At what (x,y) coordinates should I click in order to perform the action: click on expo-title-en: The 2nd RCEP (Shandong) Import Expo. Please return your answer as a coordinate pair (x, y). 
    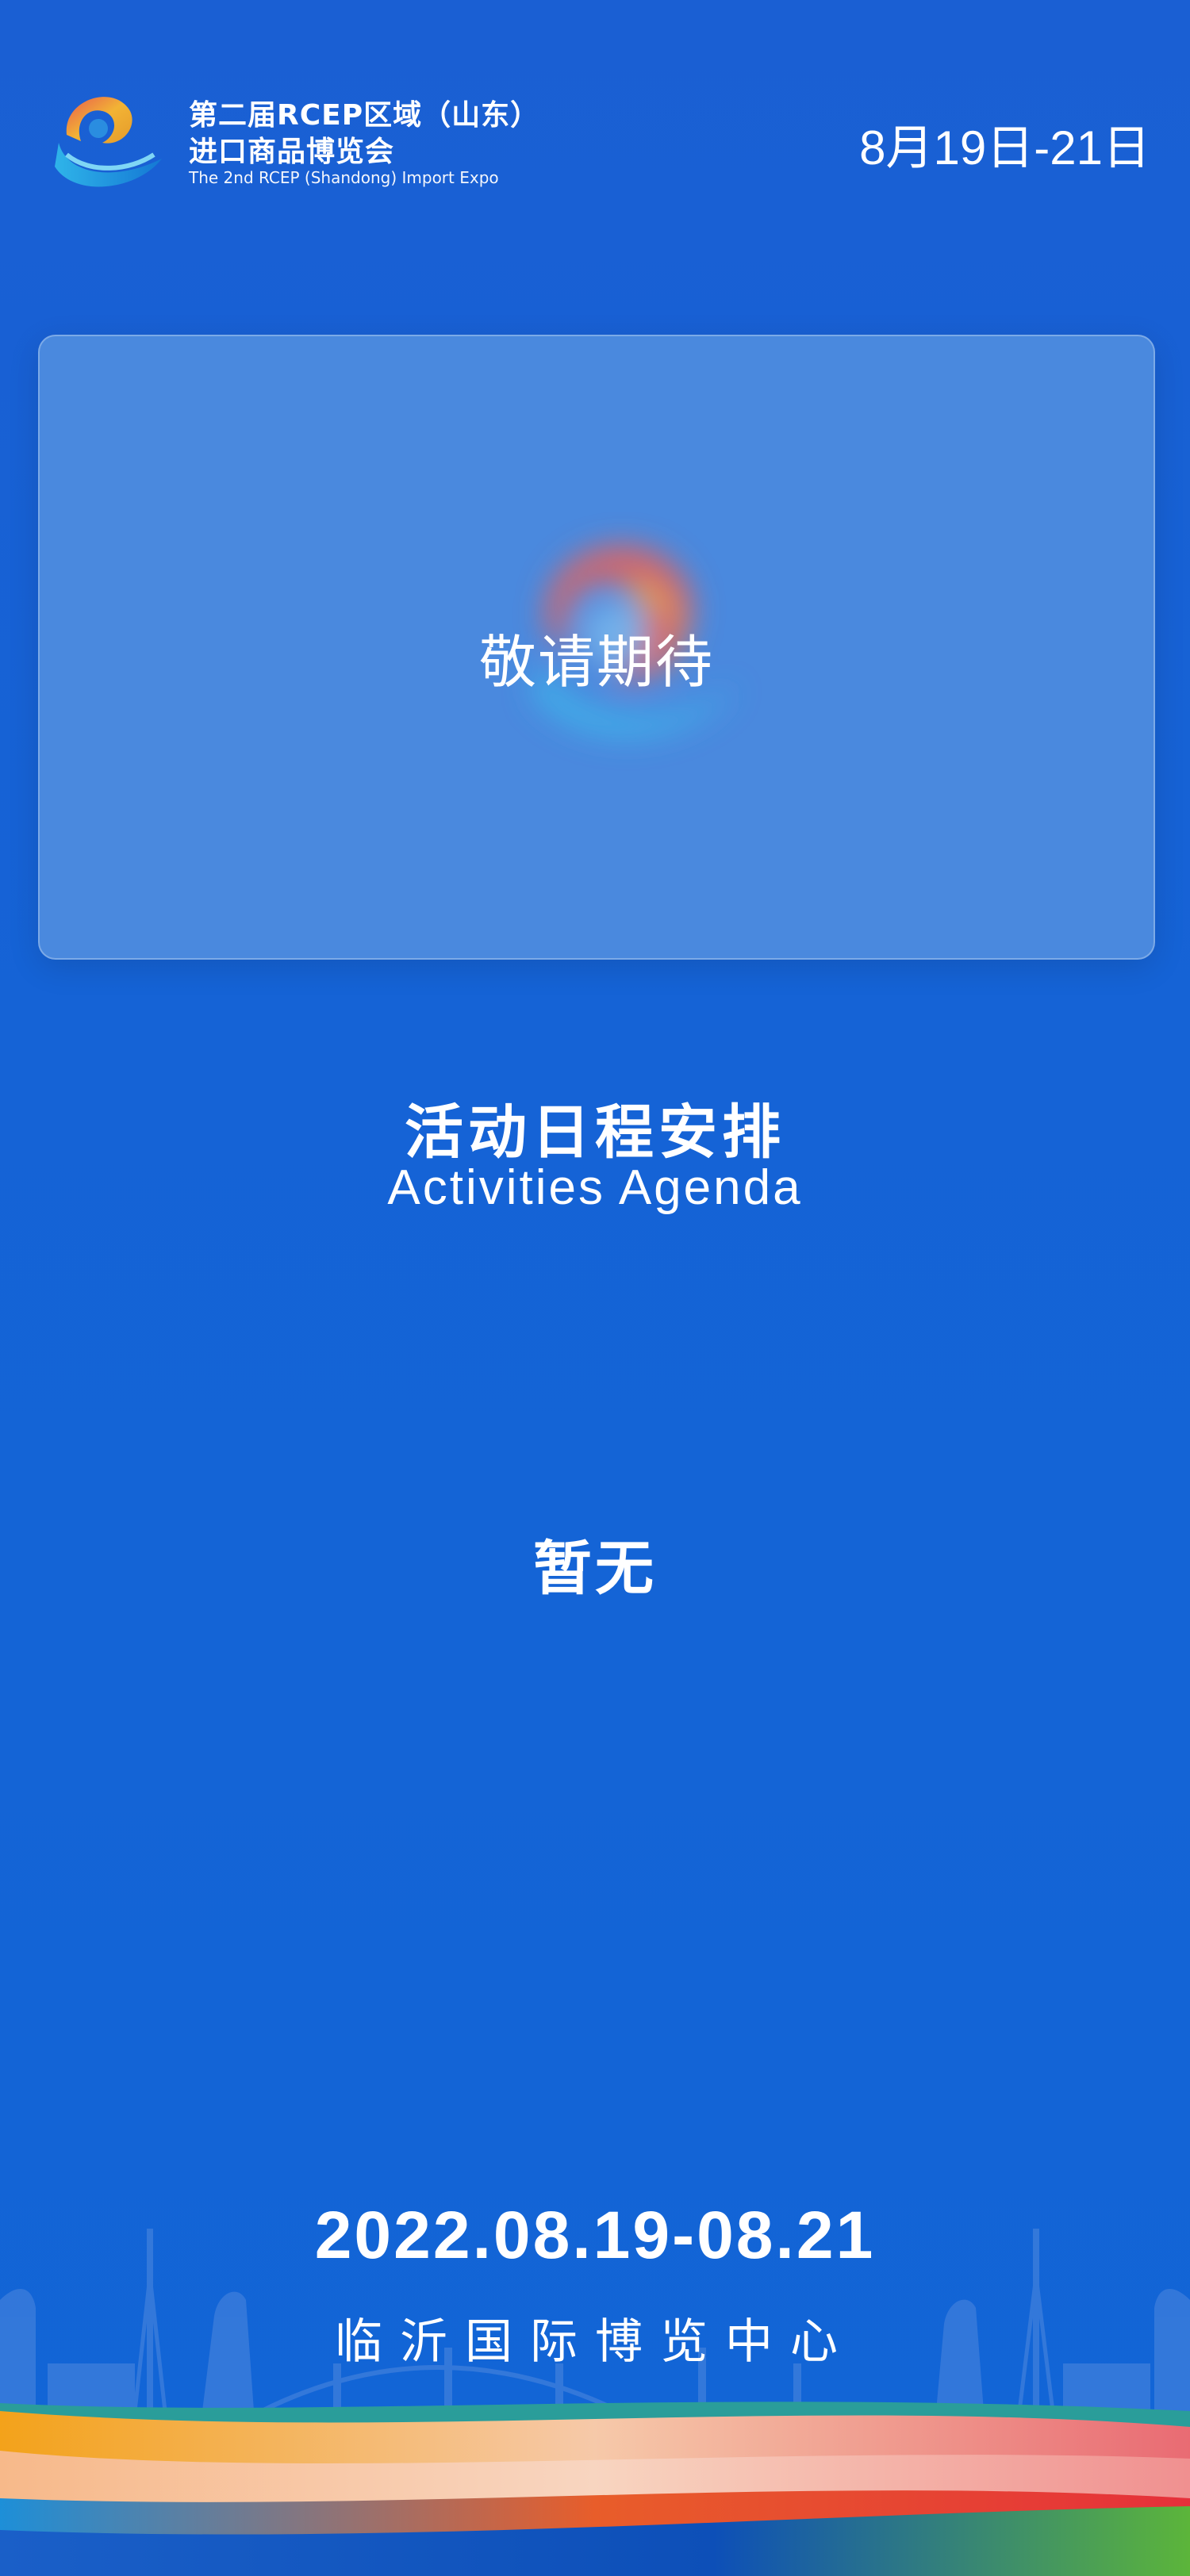
    Looking at the image, I should click on (344, 178).